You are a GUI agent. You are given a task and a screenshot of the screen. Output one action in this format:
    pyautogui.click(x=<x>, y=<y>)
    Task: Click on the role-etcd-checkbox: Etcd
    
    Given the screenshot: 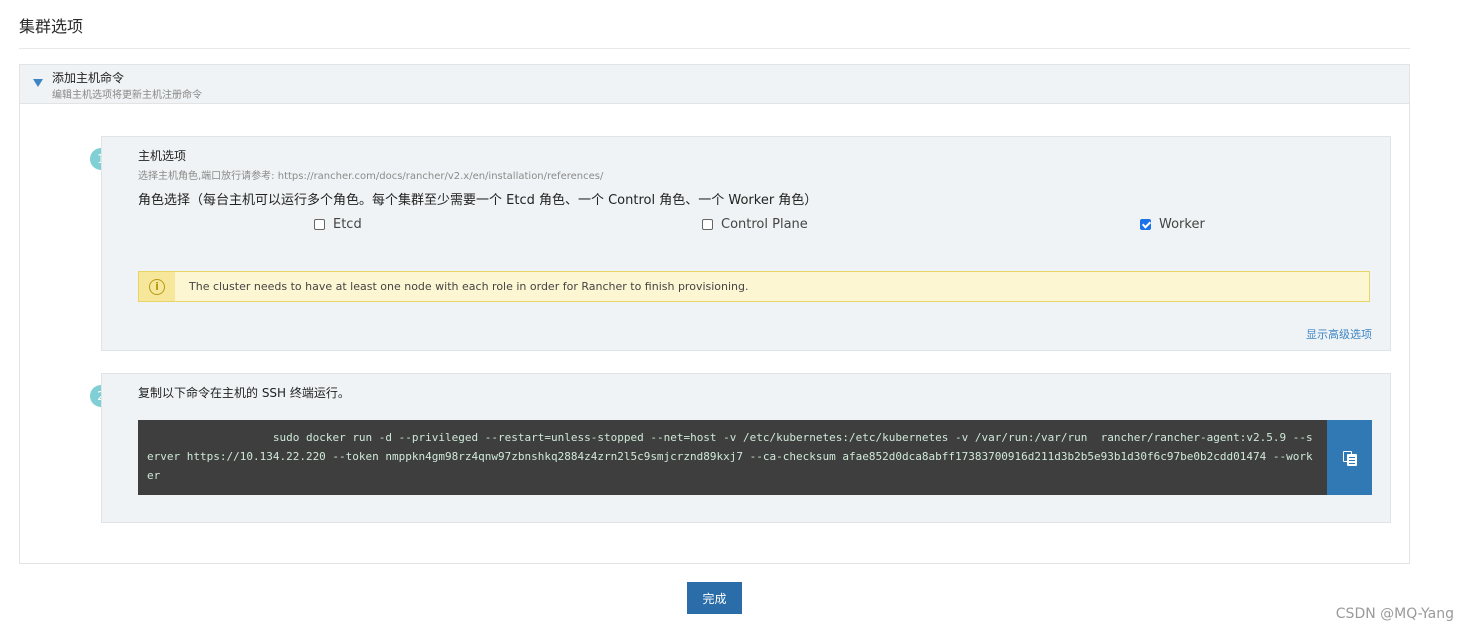 What is the action you would take?
    pyautogui.click(x=338, y=224)
    